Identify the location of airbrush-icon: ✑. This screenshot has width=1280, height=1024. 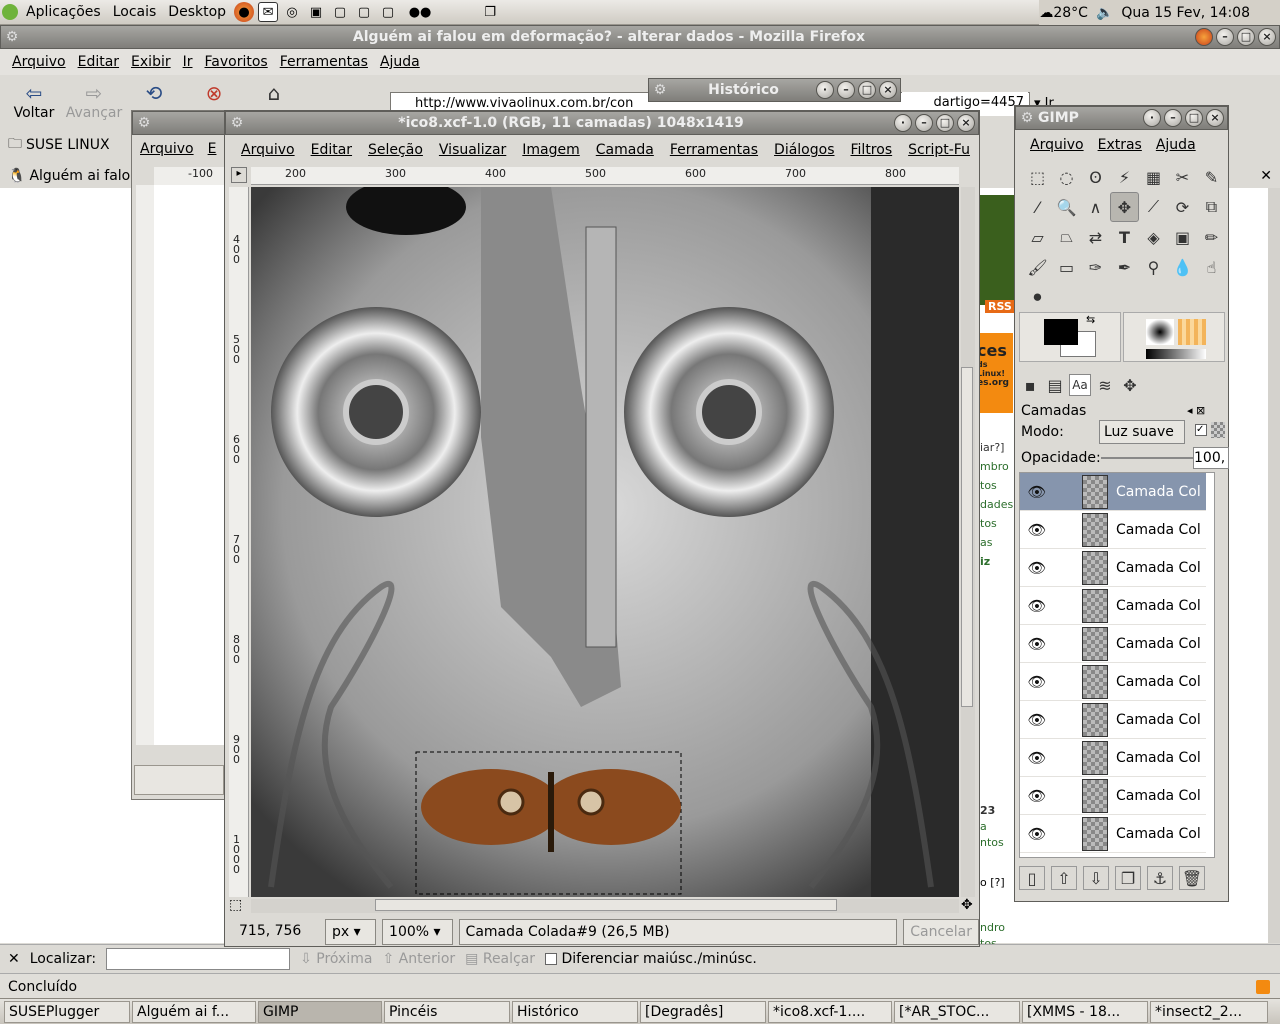
(1095, 267).